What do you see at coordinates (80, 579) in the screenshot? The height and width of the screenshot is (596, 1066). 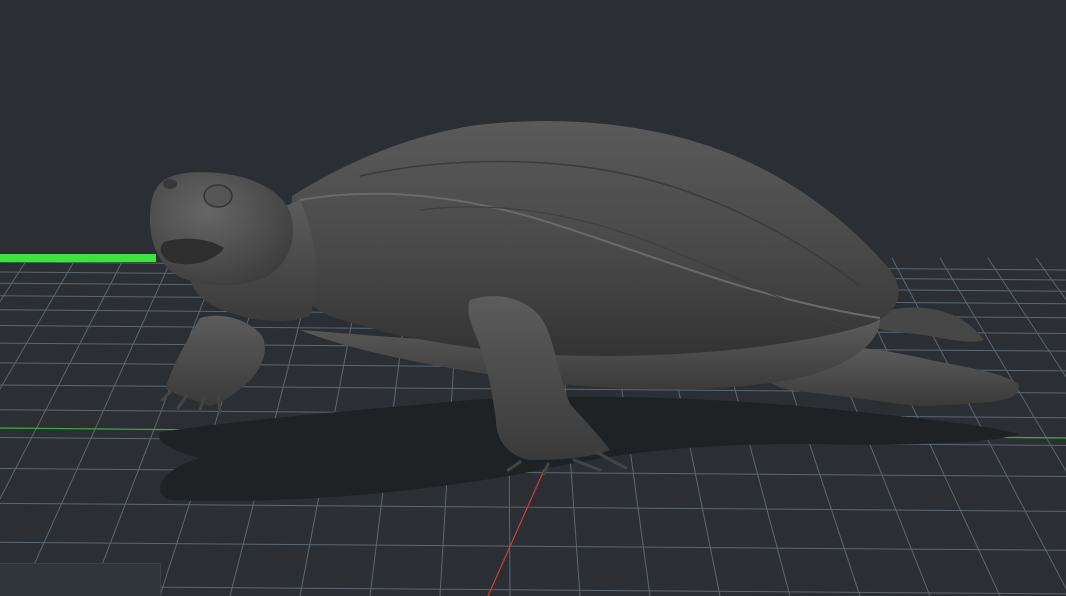 I see `viewport-corner-panel` at bounding box center [80, 579].